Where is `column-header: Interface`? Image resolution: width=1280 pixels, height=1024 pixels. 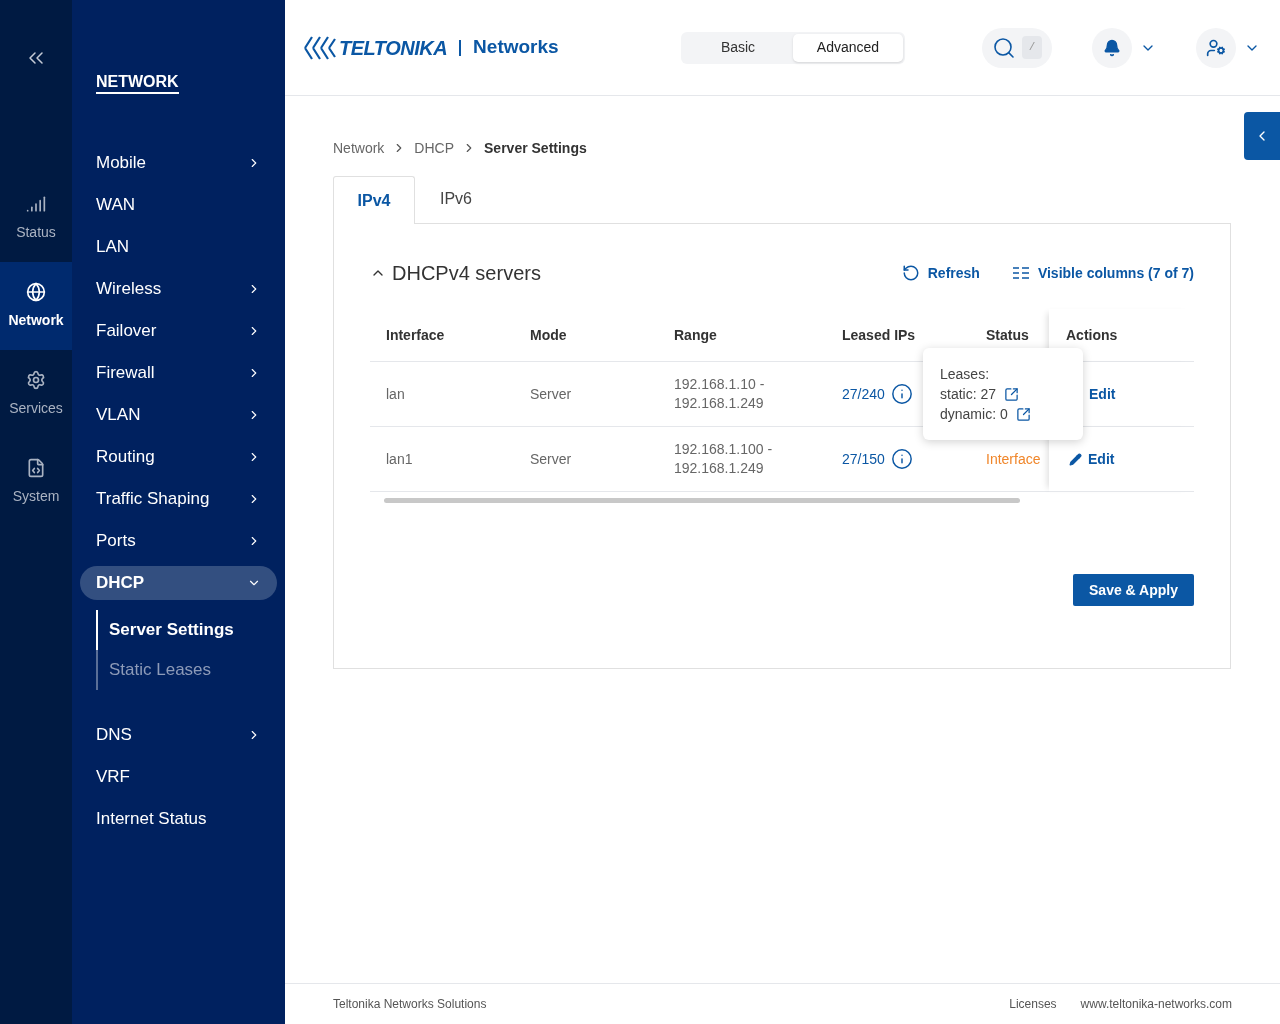
column-header: Interface is located at coordinates (450, 335).